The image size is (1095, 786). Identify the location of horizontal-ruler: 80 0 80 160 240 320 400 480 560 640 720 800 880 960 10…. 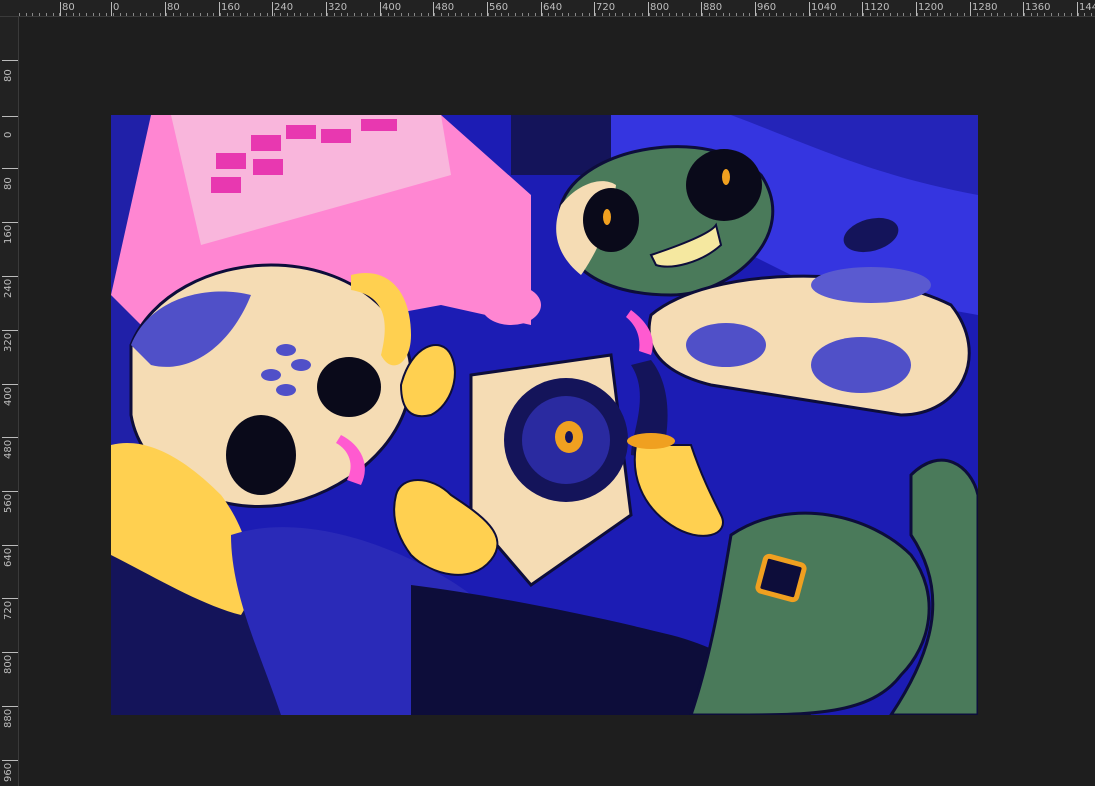
(547, 8).